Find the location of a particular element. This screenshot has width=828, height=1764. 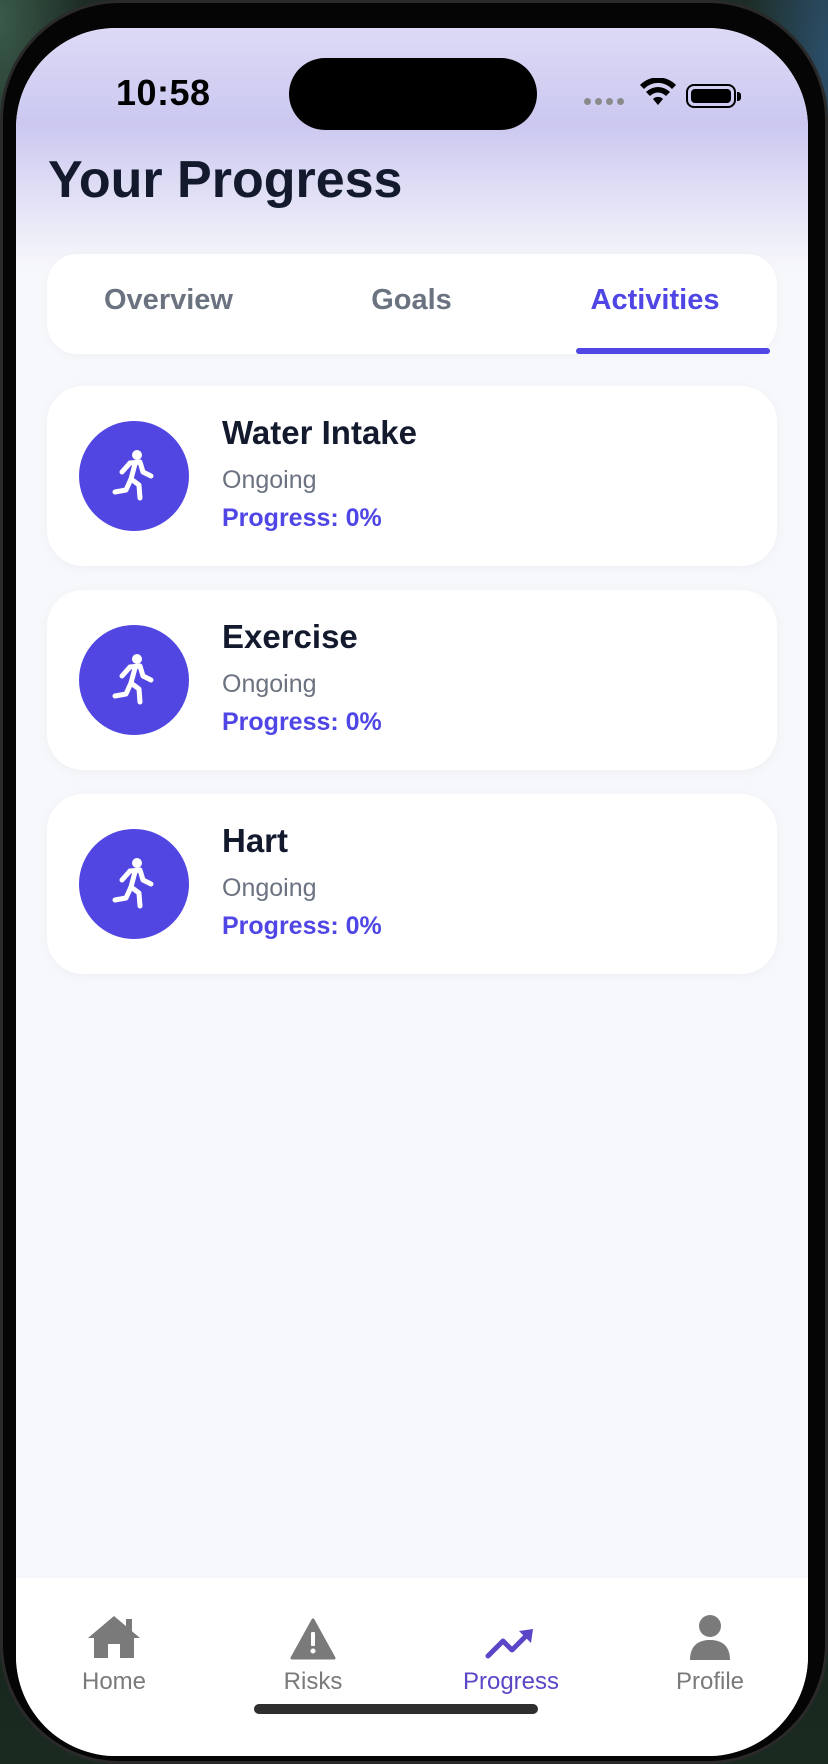

dynamic-island is located at coordinates (413, 94).